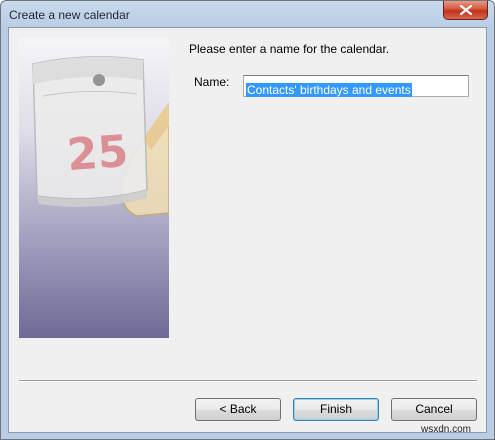  I want to click on cancel-button: Cancel, so click(434, 409).